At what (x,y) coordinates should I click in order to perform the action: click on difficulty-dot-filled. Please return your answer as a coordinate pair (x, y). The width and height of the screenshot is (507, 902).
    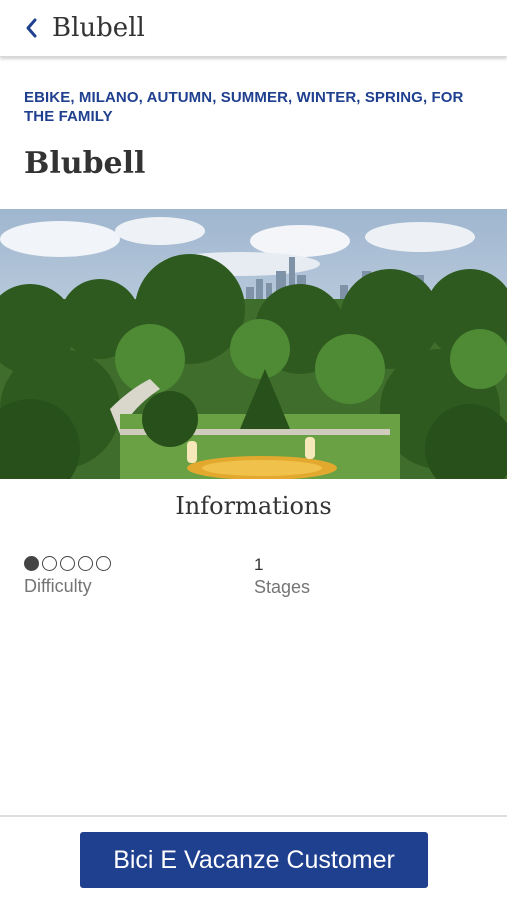
    Looking at the image, I should click on (31, 563).